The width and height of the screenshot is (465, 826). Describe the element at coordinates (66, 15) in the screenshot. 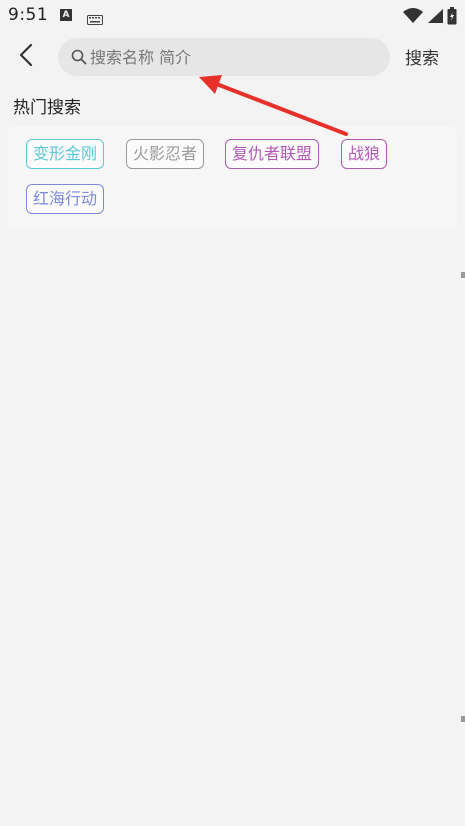

I see `notification-a-icon: A` at that location.